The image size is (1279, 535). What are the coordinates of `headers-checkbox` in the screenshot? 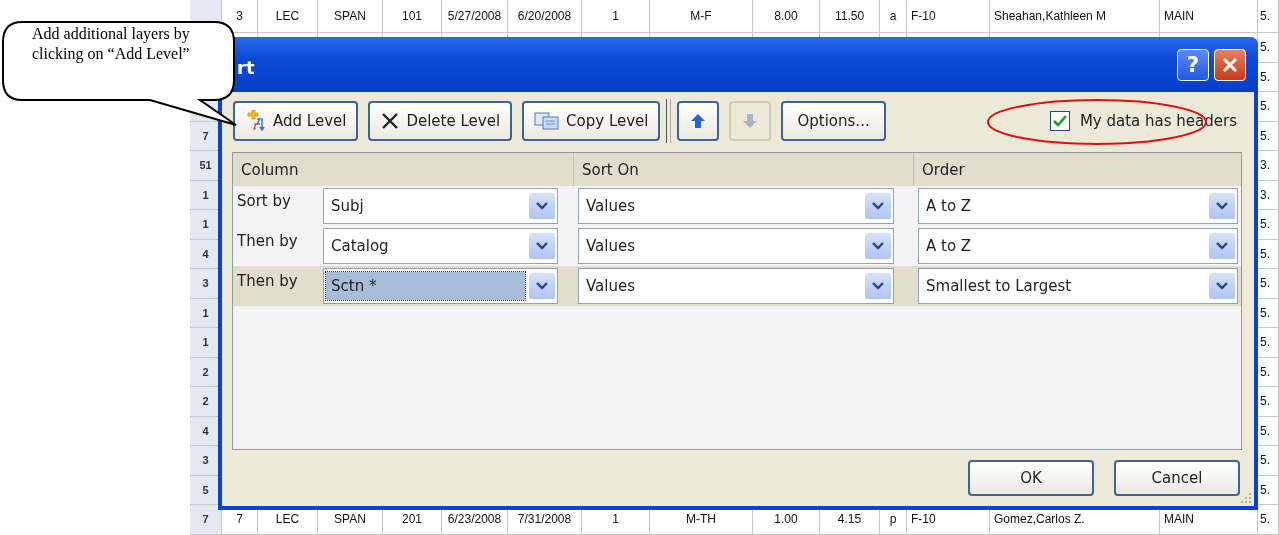 It's located at (1059, 121).